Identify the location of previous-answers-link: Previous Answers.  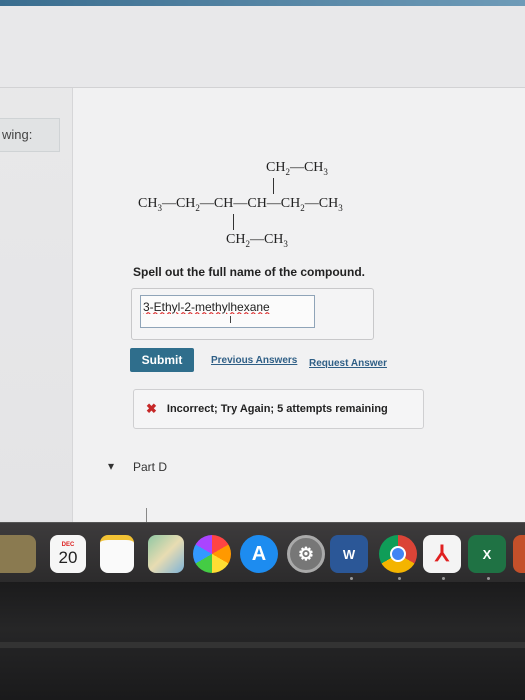
(254, 360).